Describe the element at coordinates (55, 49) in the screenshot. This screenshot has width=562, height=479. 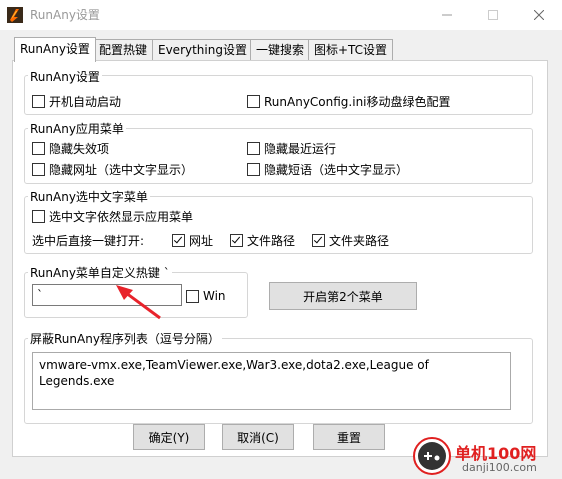
I see `tab-runany-settings: RunAny设置` at that location.